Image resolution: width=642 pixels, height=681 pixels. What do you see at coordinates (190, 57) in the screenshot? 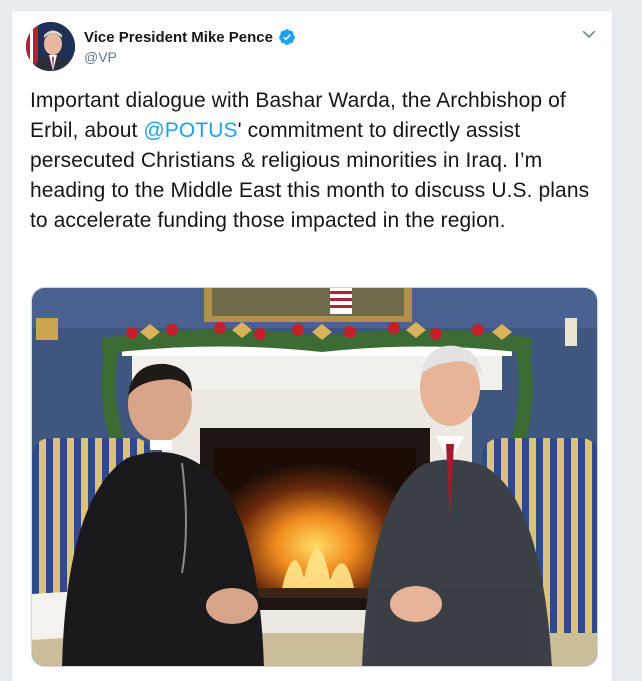
I see `handle: @VP` at bounding box center [190, 57].